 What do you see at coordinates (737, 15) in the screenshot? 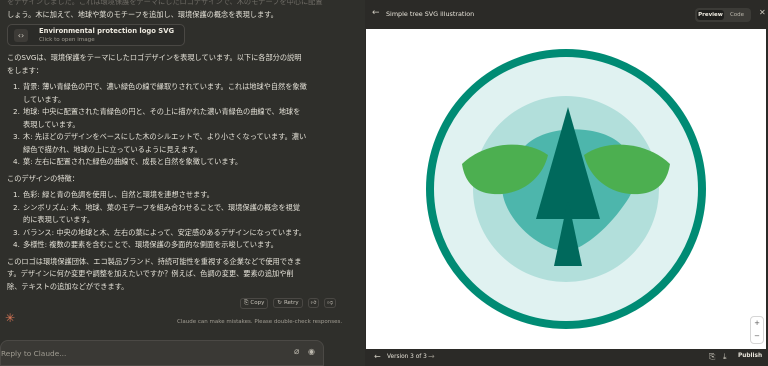
I see `tab-code: Code` at bounding box center [737, 15].